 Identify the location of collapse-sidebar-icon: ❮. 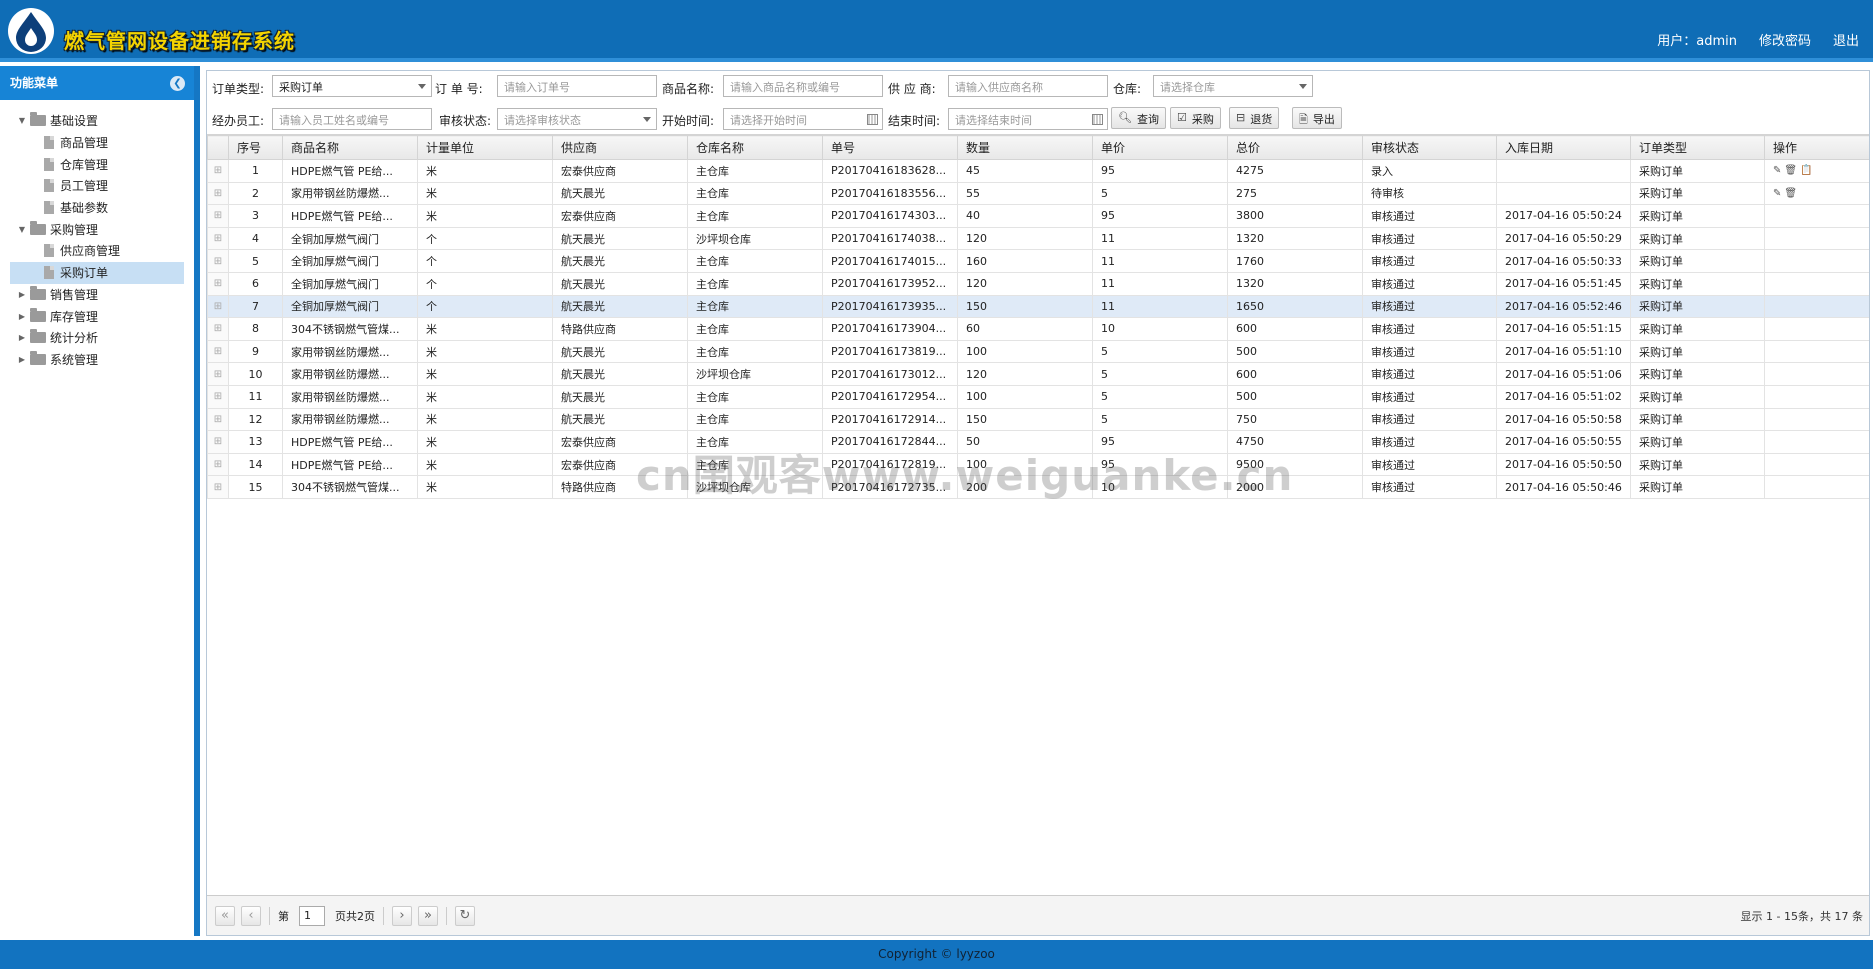
(177, 83).